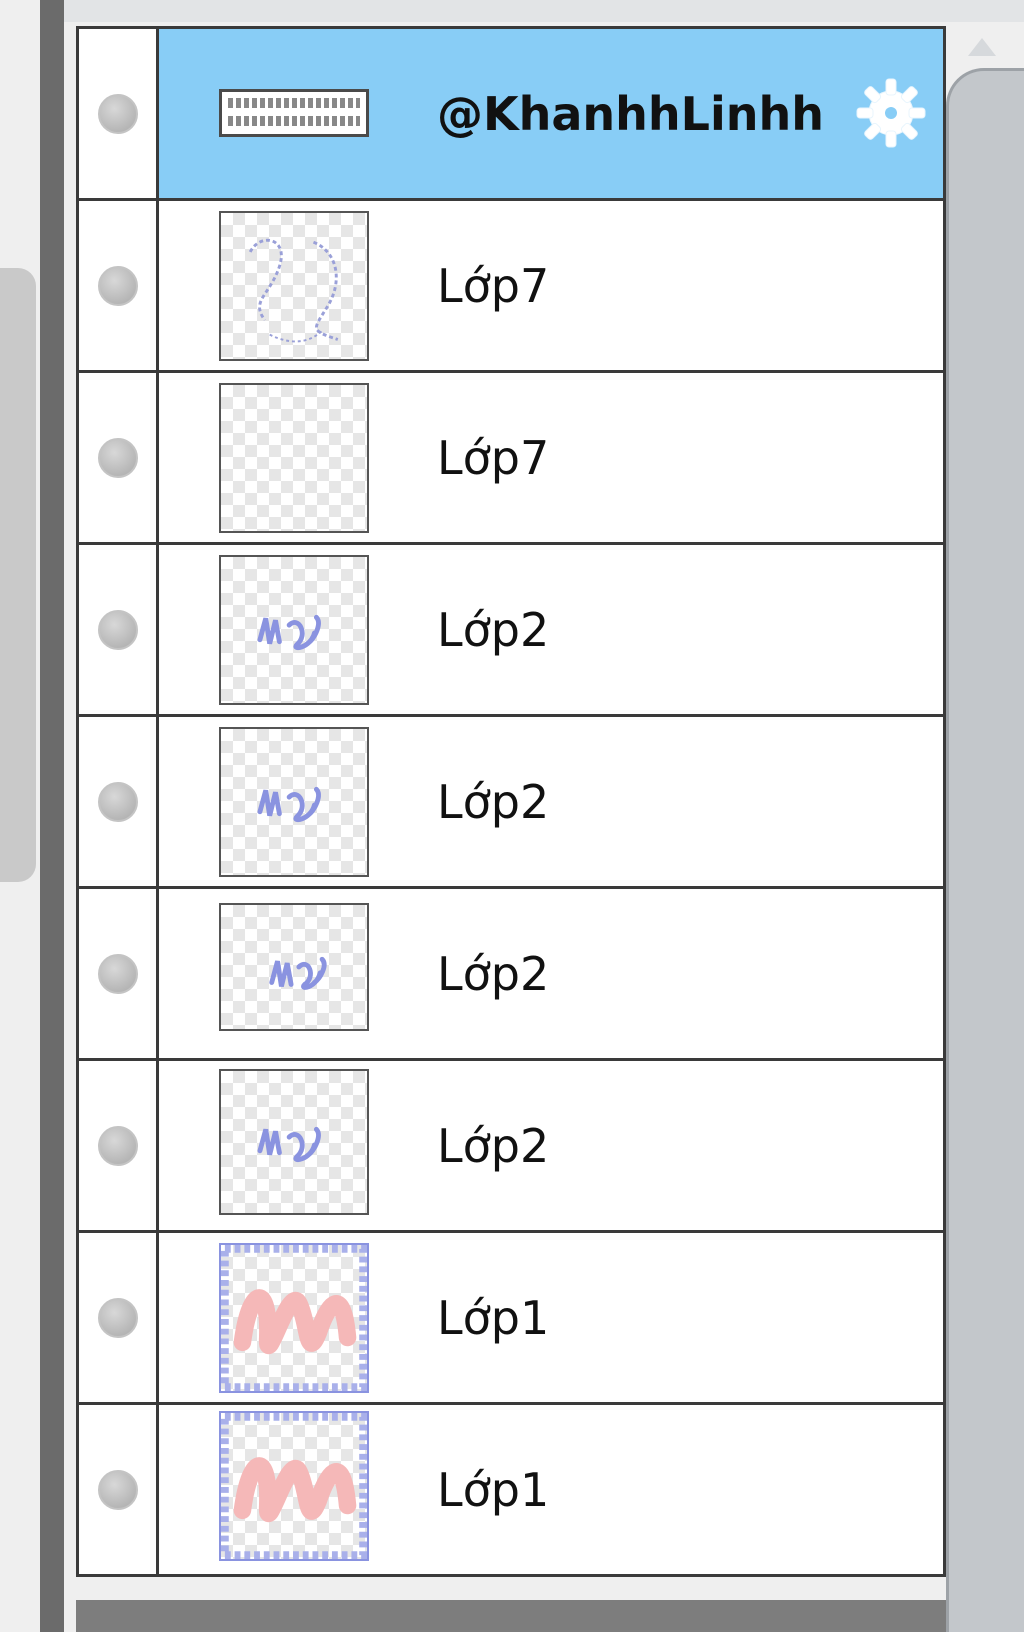 Image resolution: width=1024 pixels, height=1632 pixels. What do you see at coordinates (985, 850) in the screenshot?
I see `layer-list-scrollbar` at bounding box center [985, 850].